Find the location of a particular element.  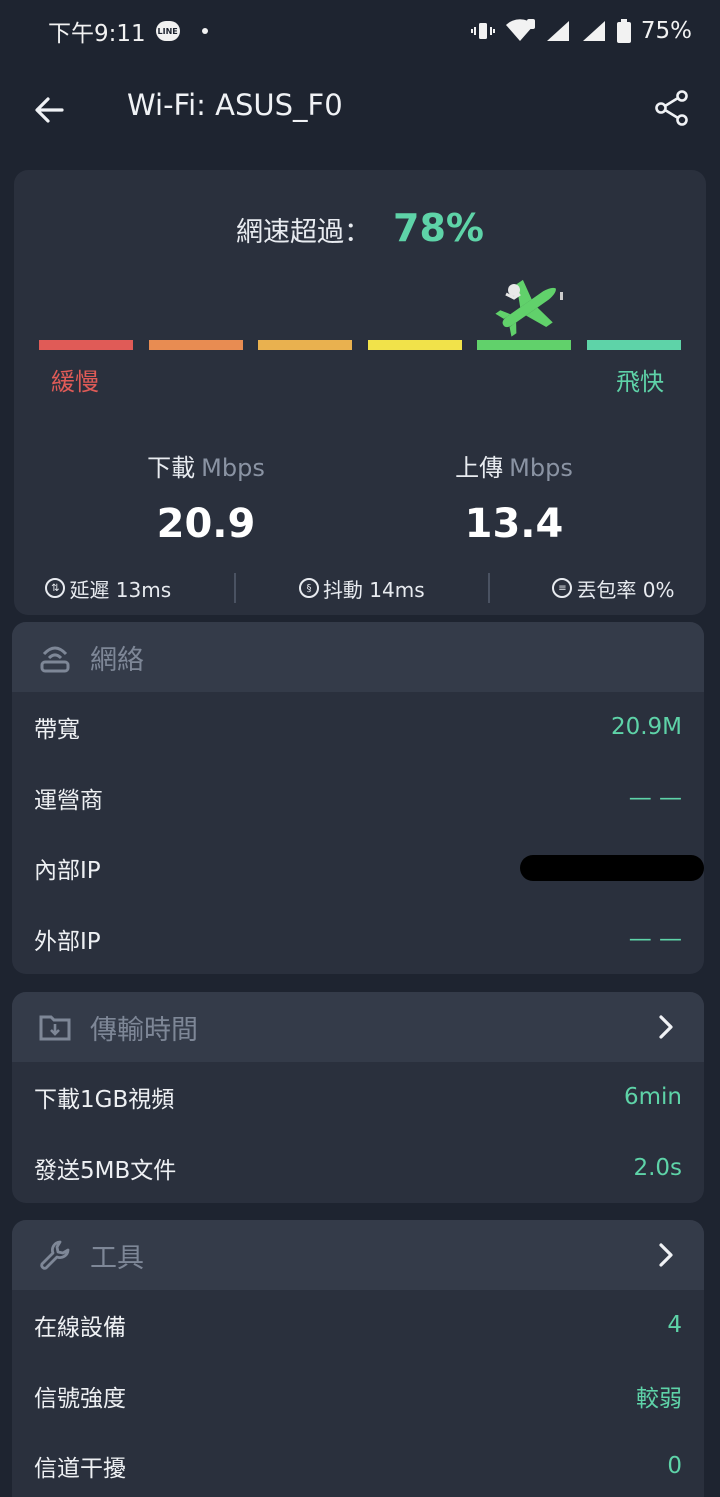

carrier-row: 運營商 — — is located at coordinates (358, 798).